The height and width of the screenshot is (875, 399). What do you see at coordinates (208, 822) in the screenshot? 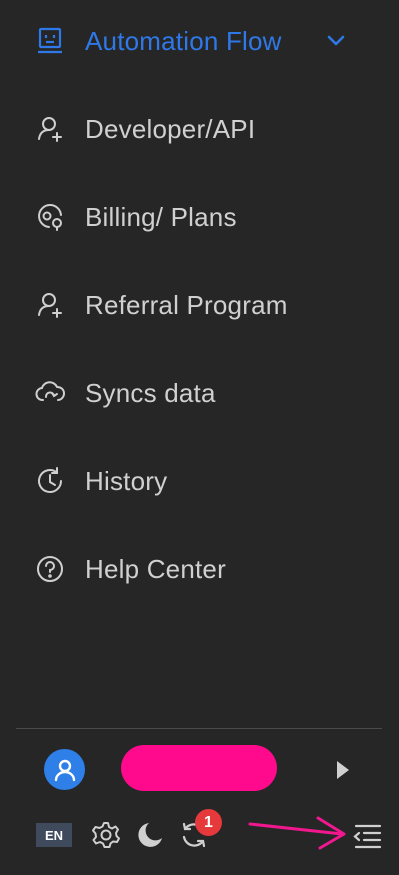
I see `notification-badge: 1` at bounding box center [208, 822].